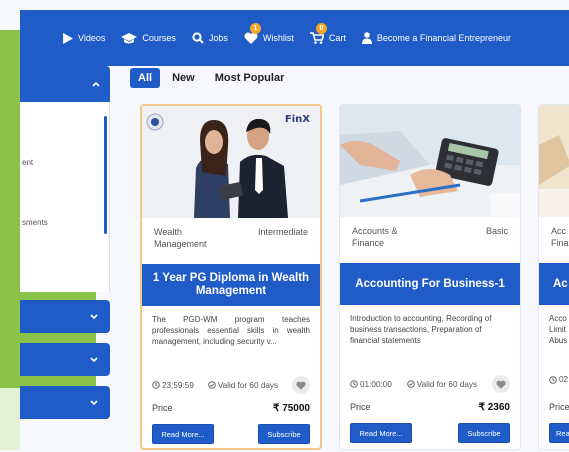 The height and width of the screenshot is (452, 569). What do you see at coordinates (430, 284) in the screenshot?
I see `course-title: Accounting For Business-1` at bounding box center [430, 284].